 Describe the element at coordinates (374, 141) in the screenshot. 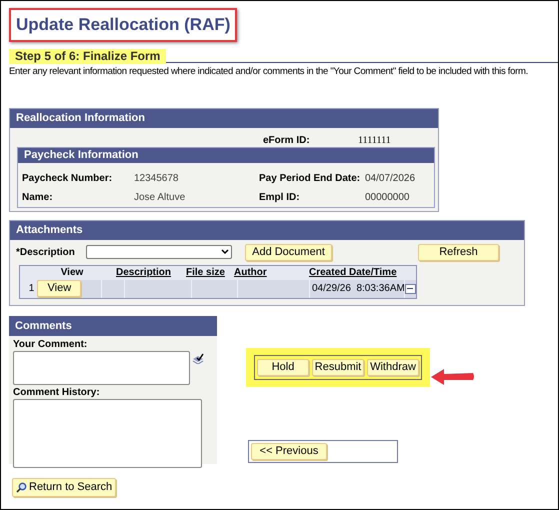

I see `eform-id-value: 1111111` at that location.